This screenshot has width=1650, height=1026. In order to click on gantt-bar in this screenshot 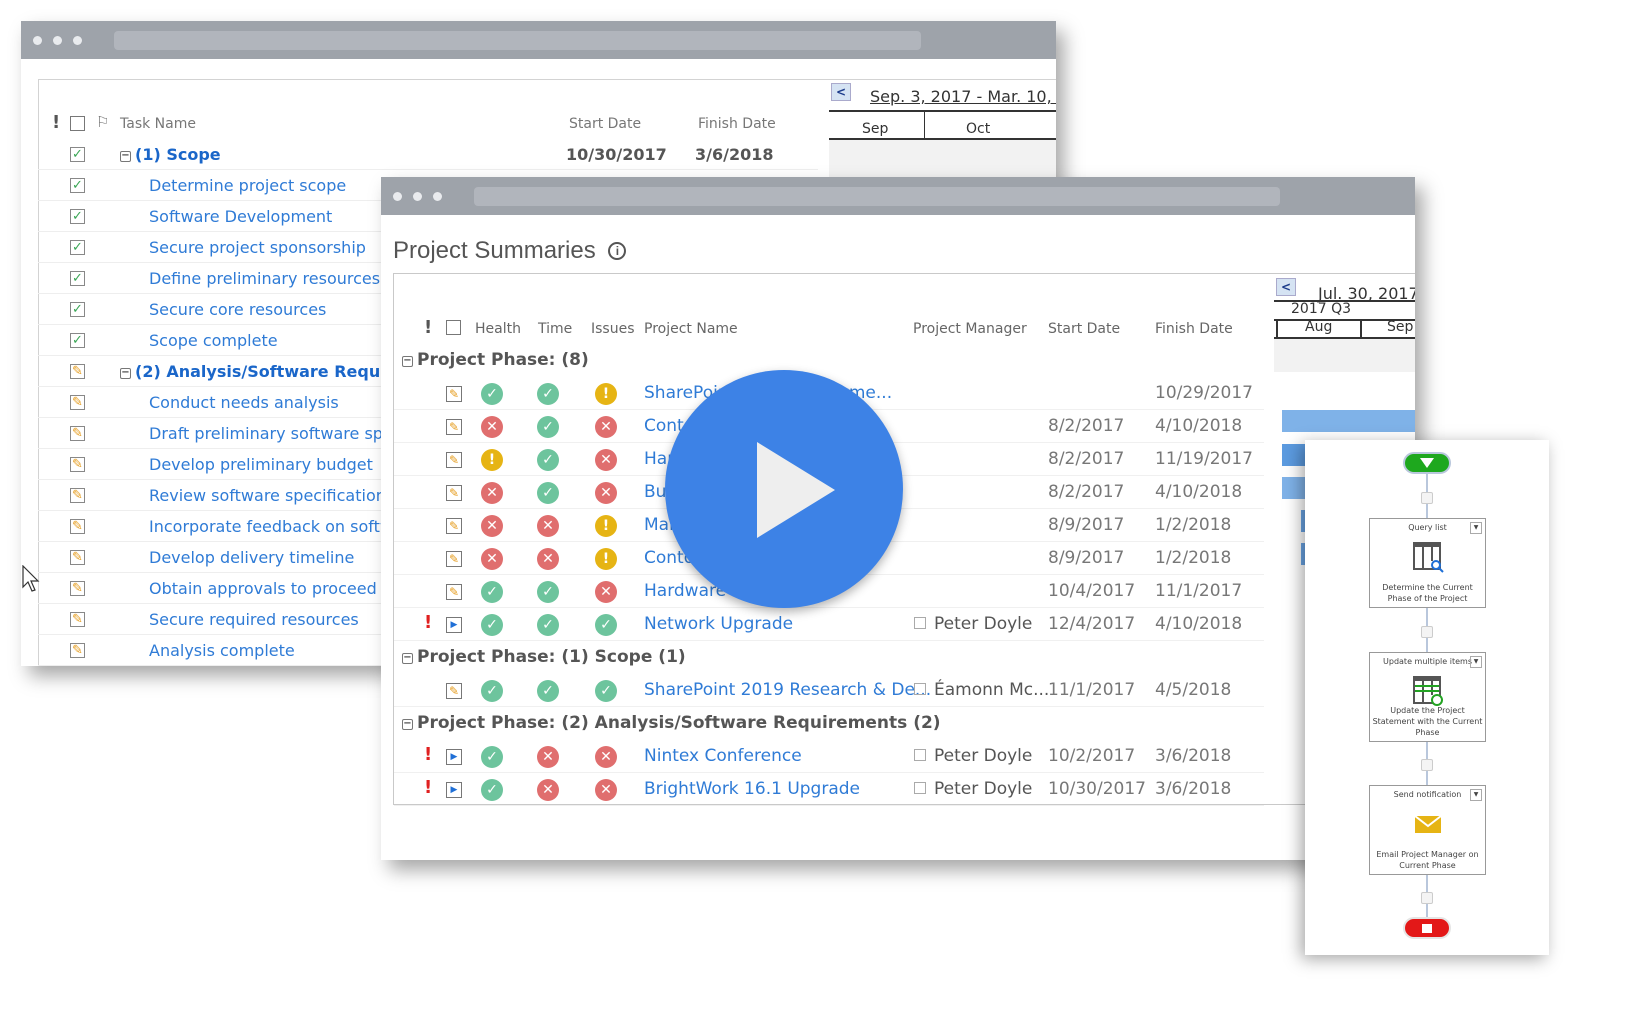, I will do `click(1348, 421)`.